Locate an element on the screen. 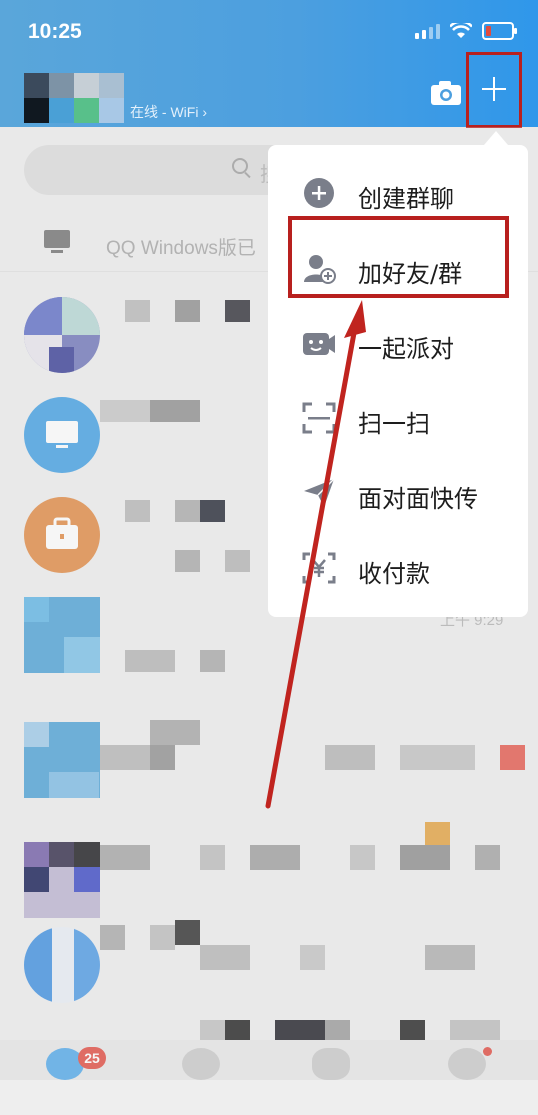  menu-item-party: 一起派对 is located at coordinates (398, 342).